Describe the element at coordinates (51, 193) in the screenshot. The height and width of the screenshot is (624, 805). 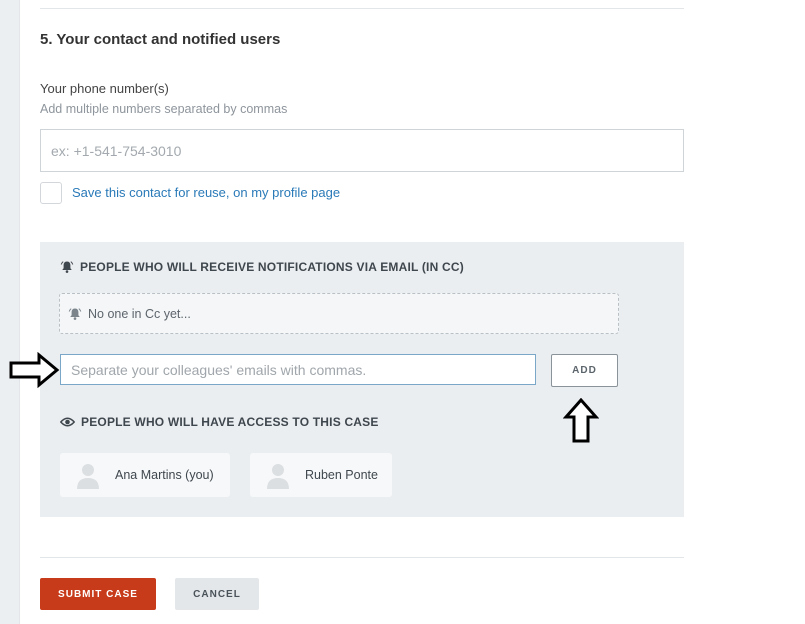
I see `save-contact-checkbox` at that location.